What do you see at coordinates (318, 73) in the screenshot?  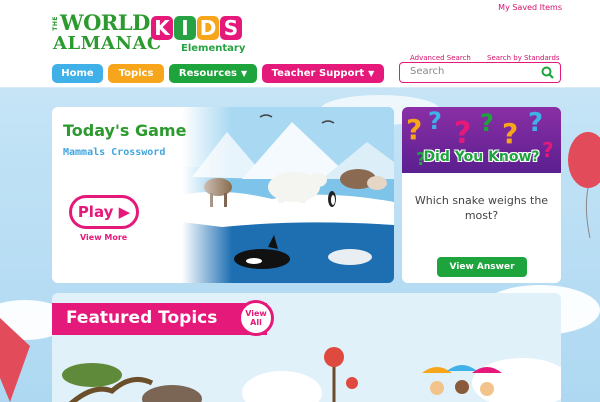 I see `nav-teacher-support-label: Teacher Support` at bounding box center [318, 73].